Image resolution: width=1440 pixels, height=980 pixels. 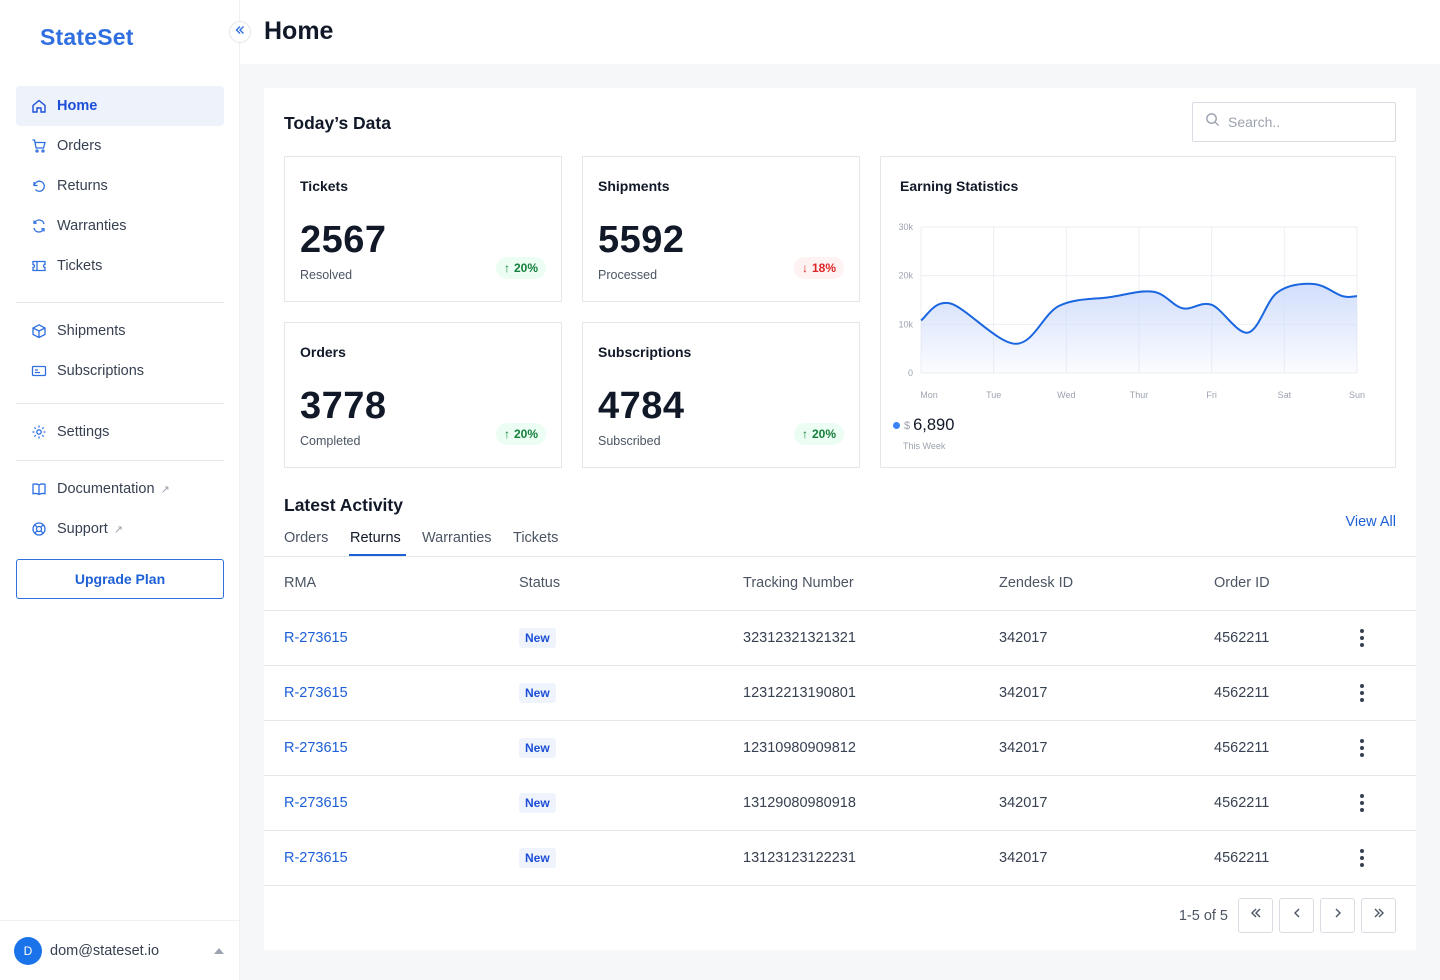 I want to click on arrow-up-icon: ↑, so click(x=506, y=268).